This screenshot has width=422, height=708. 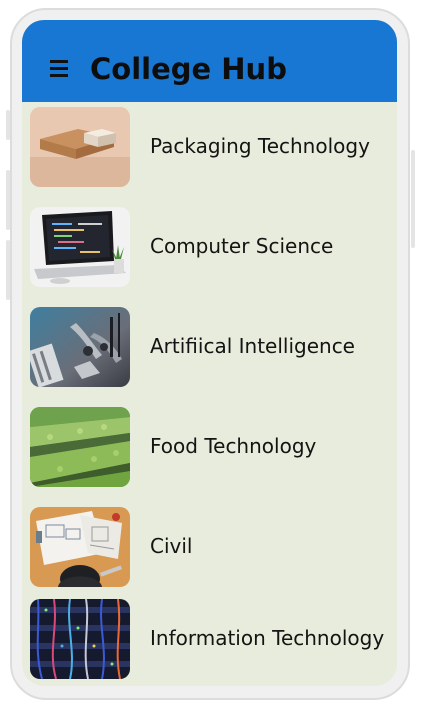 I want to click on laptop-code-photo, so click(x=80, y=247).